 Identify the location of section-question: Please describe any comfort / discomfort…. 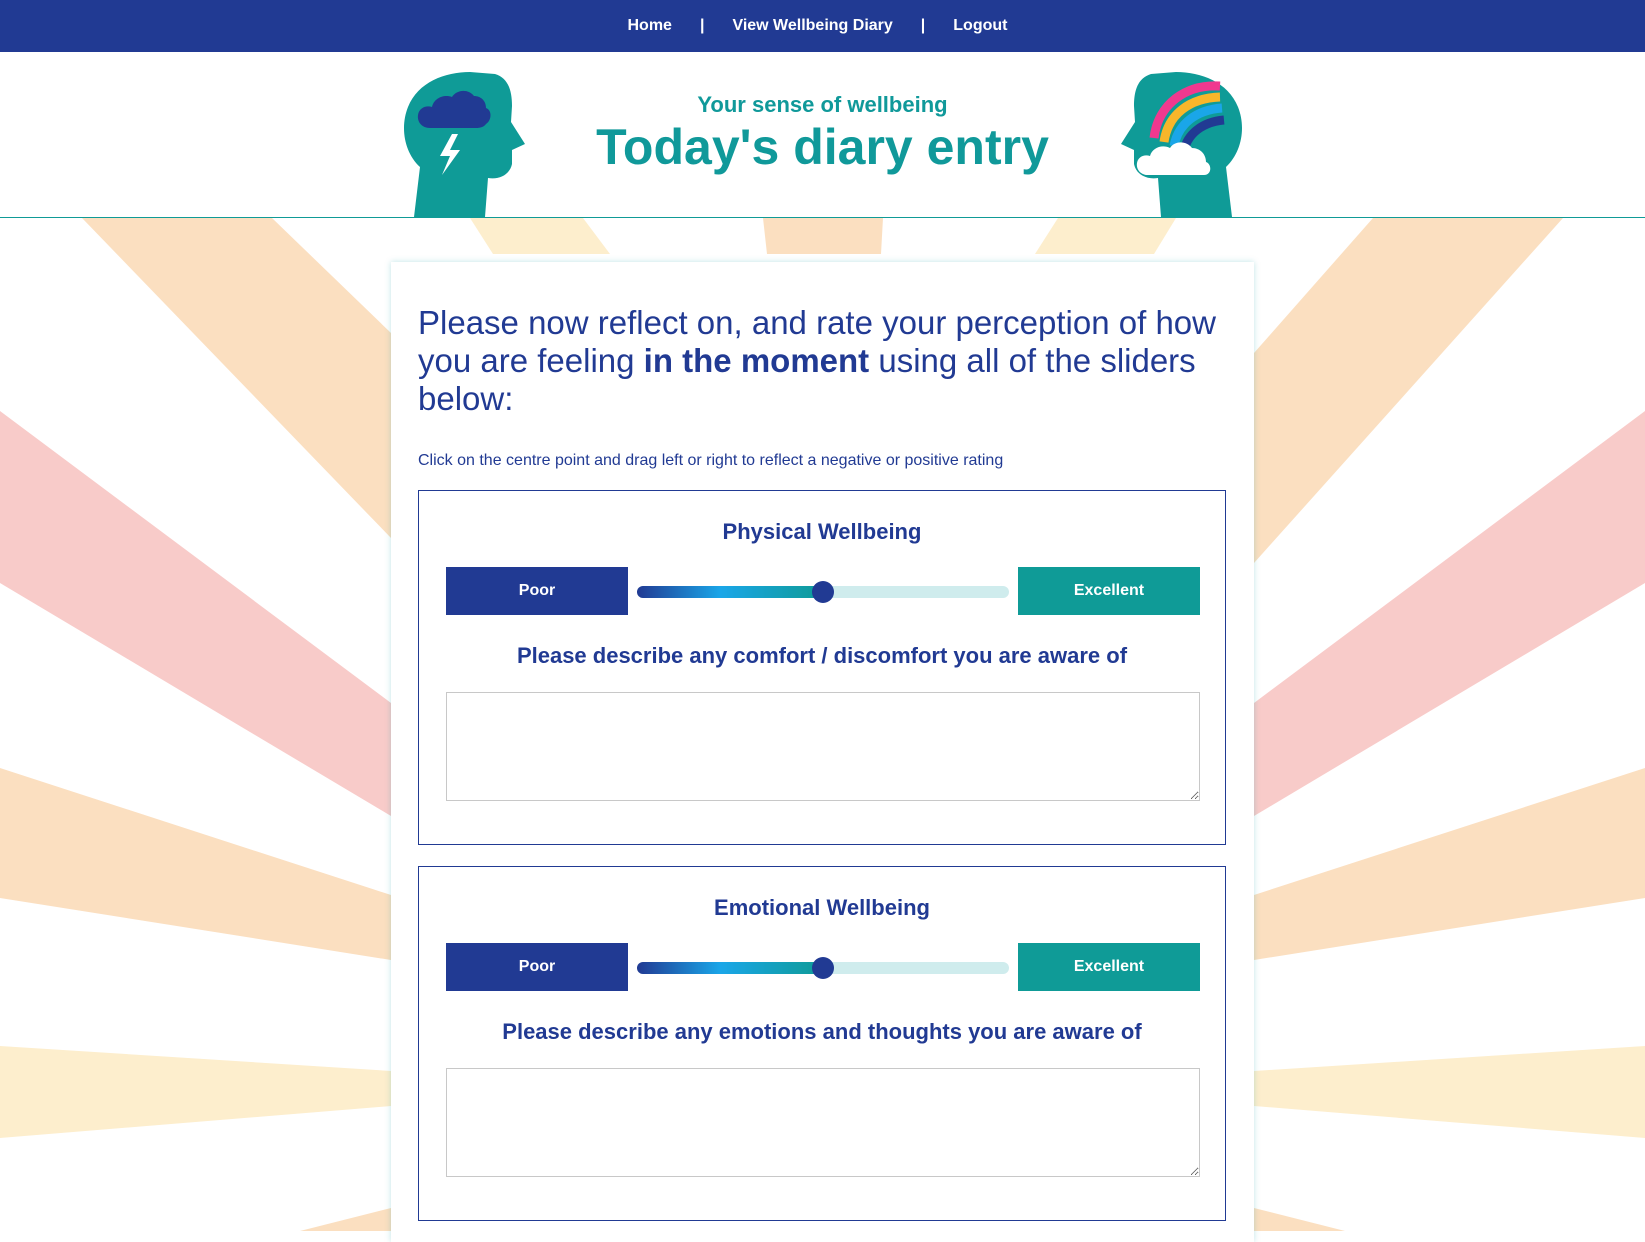
(822, 655).